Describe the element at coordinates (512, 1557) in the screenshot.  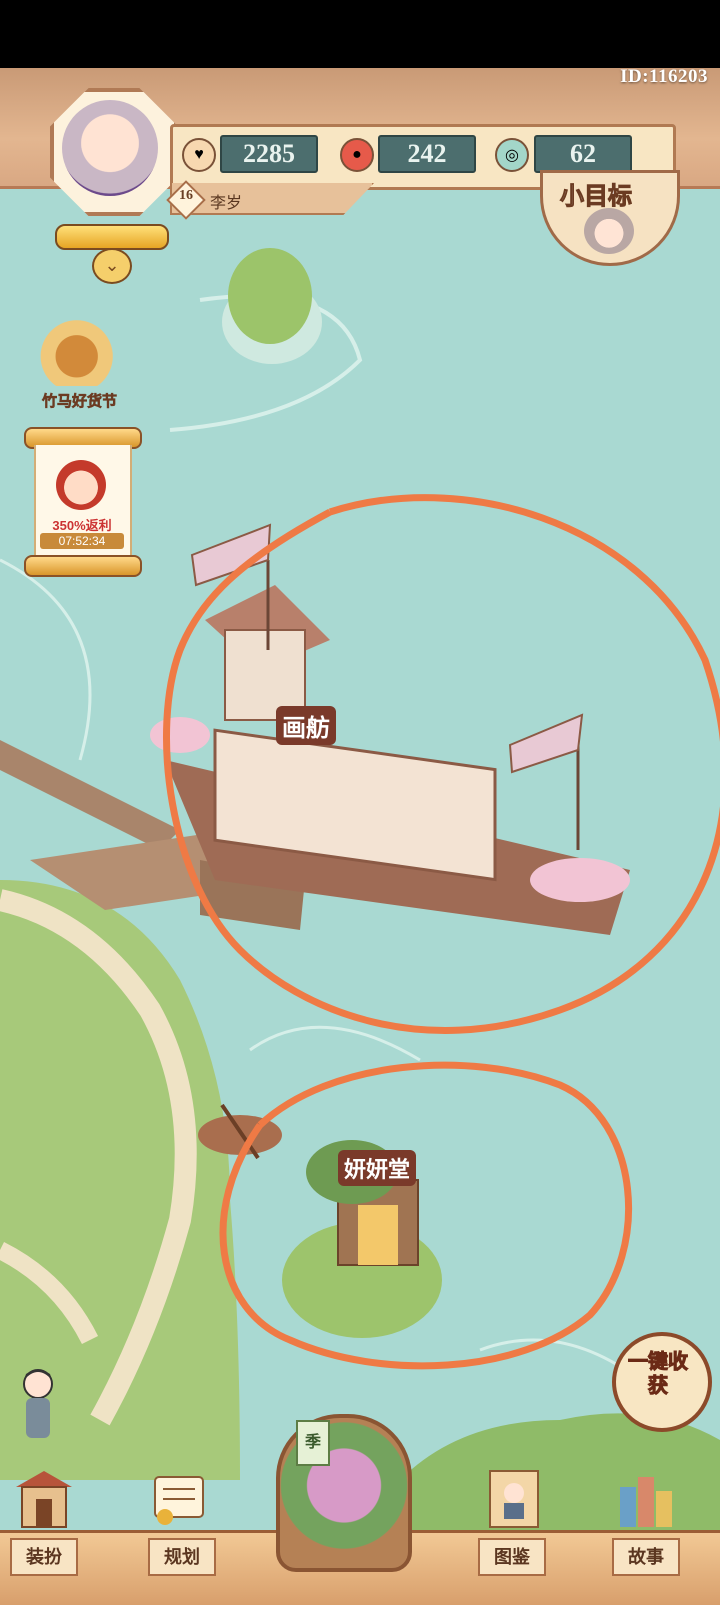
I see `nav-collection: 图鉴` at that location.